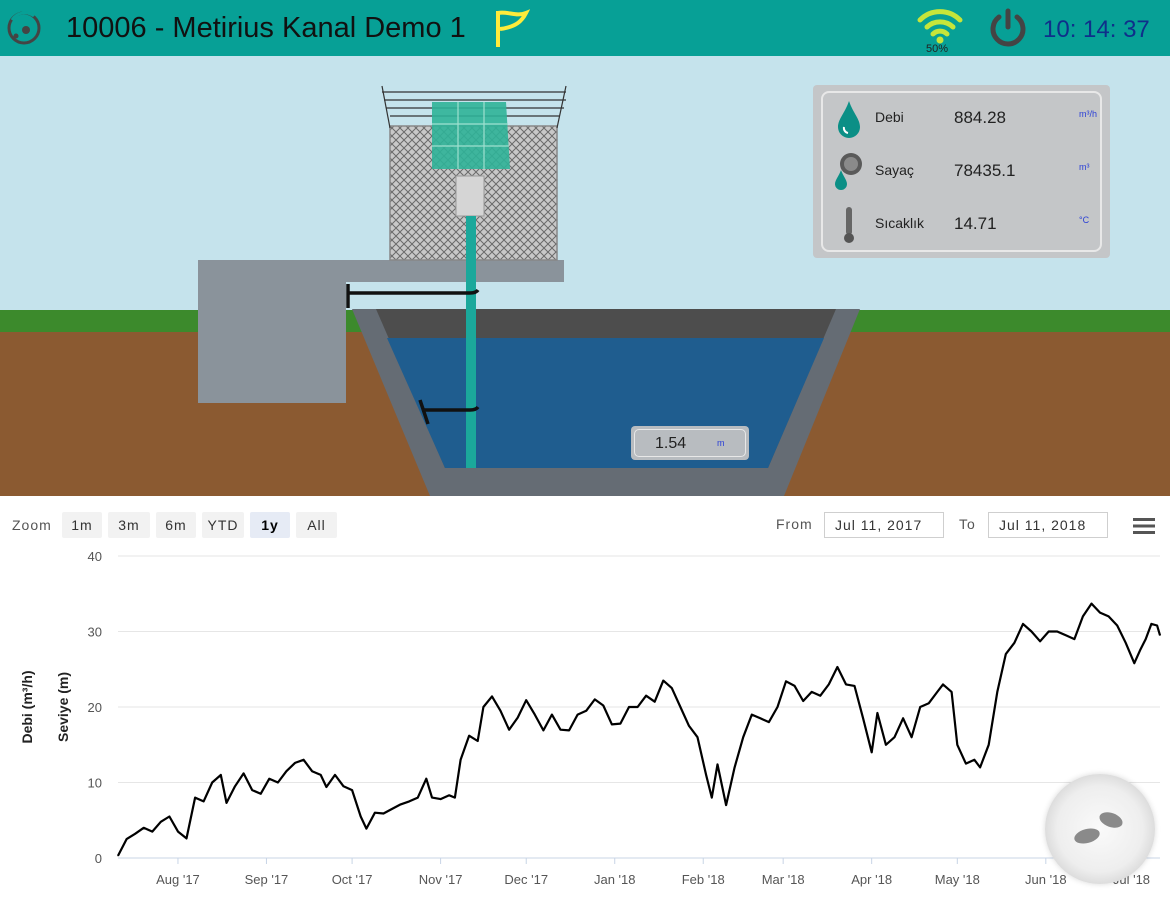 The height and width of the screenshot is (917, 1170). I want to click on fab-button, so click(1100, 829).